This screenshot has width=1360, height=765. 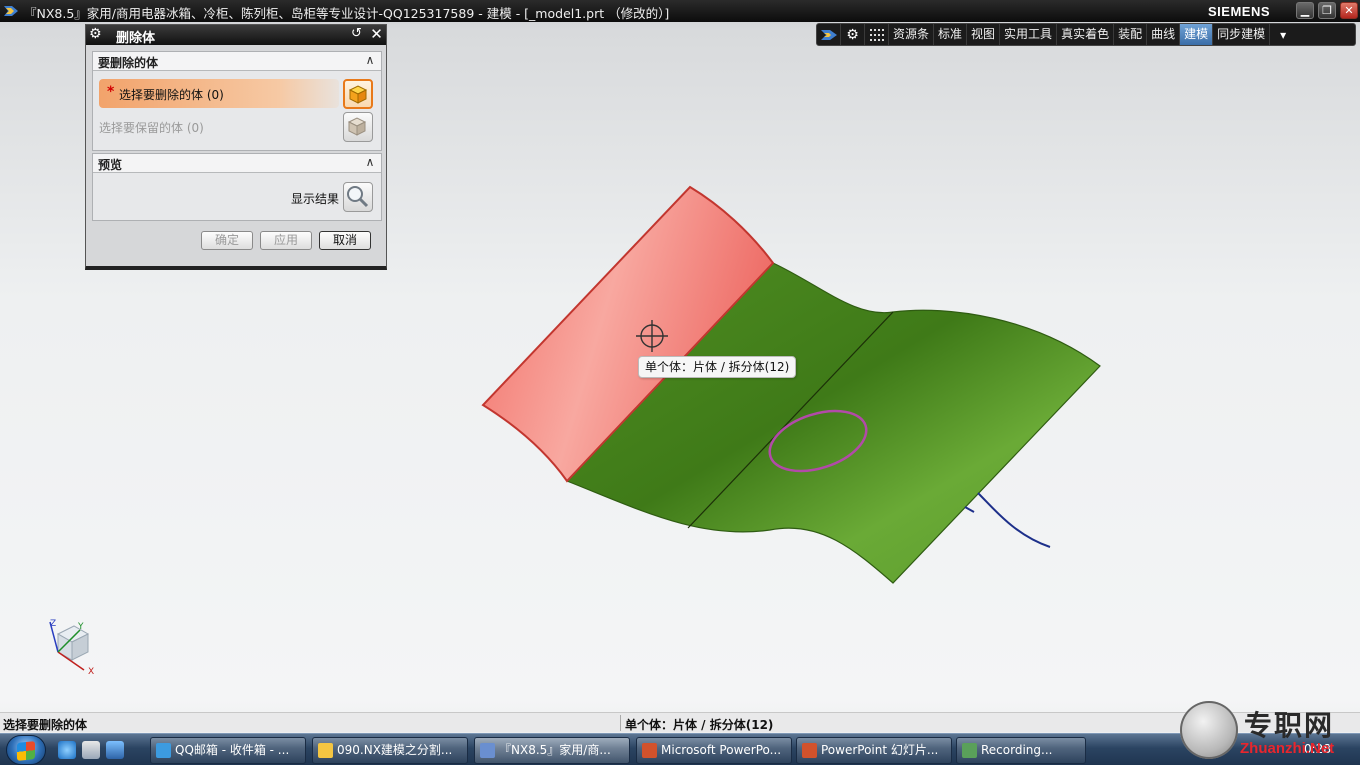 I want to click on dialog-gear-icon: ⚙, so click(x=95, y=34).